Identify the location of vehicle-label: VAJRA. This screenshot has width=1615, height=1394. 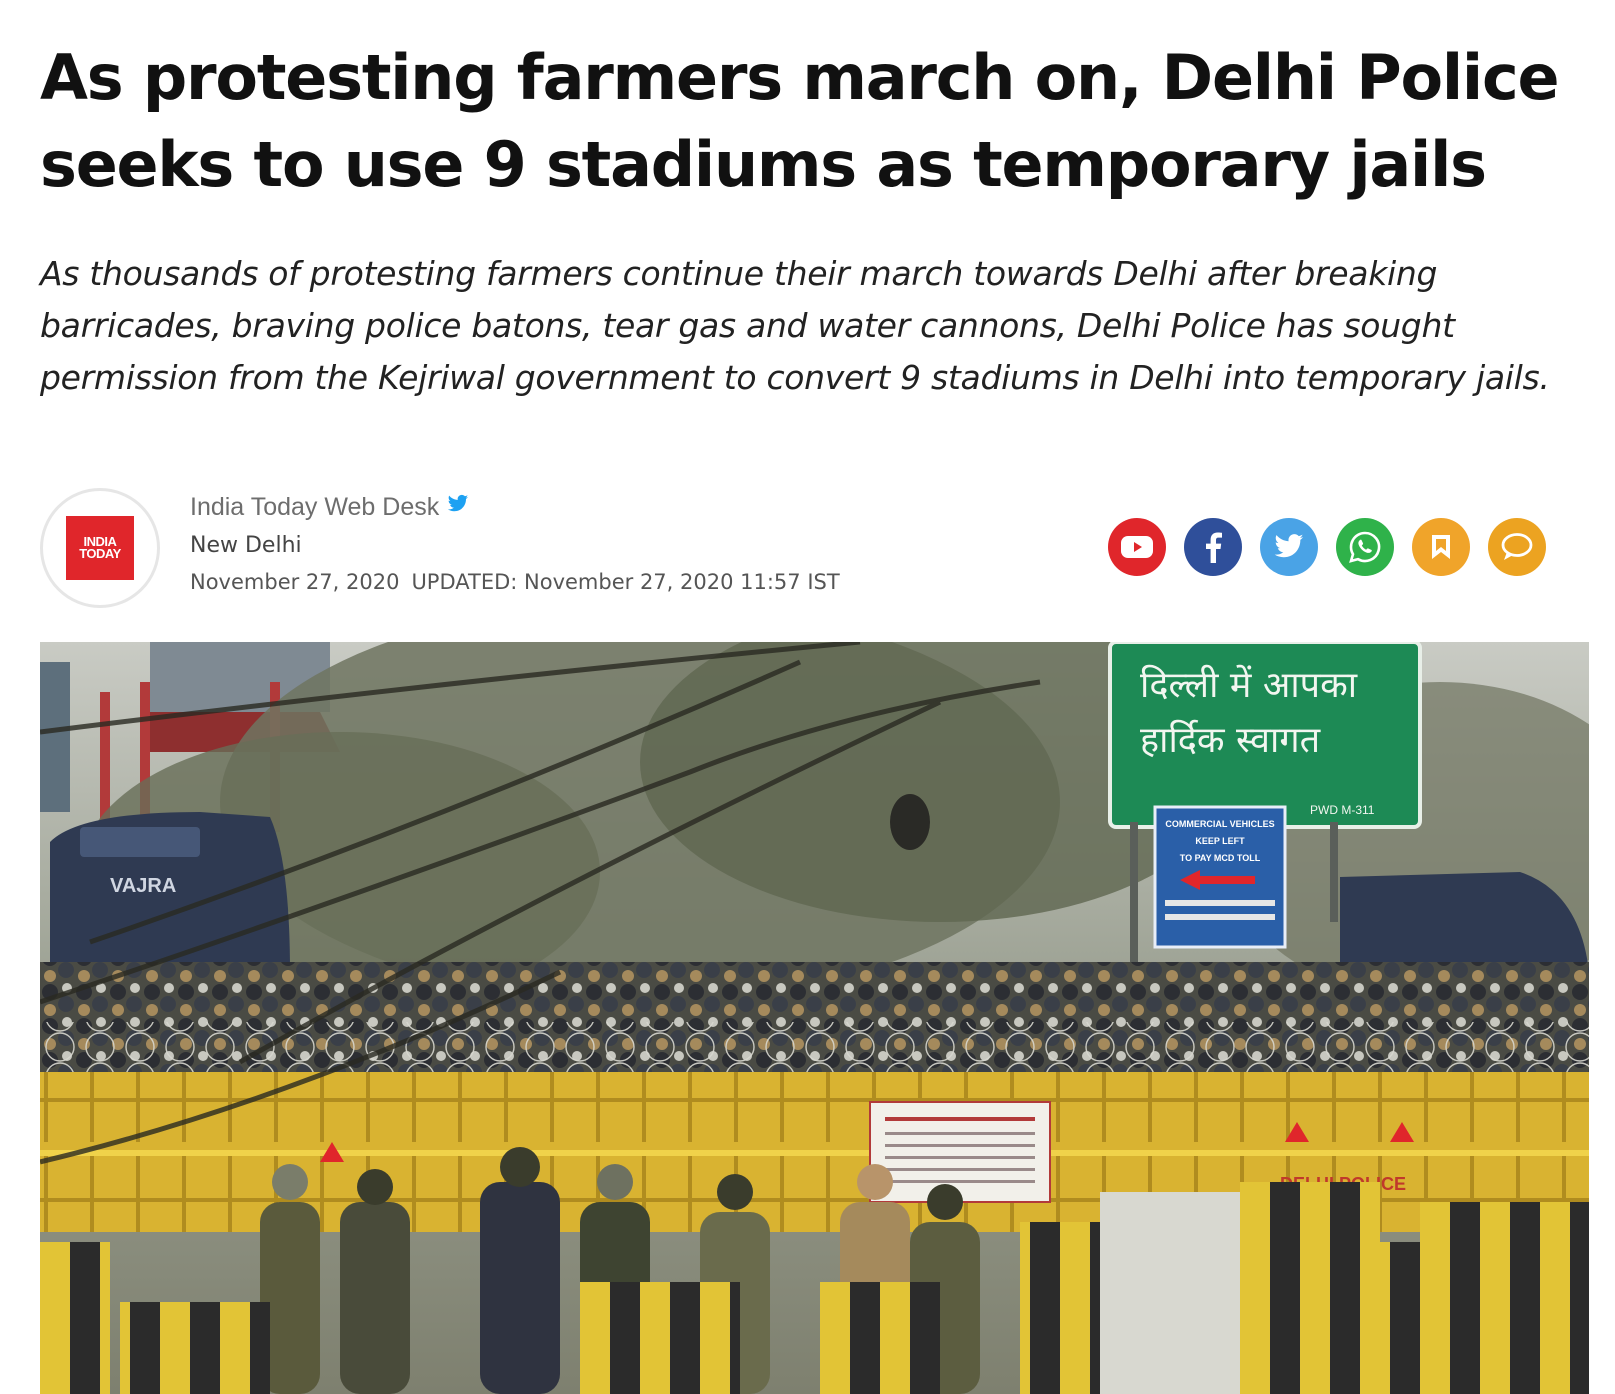
(143, 886).